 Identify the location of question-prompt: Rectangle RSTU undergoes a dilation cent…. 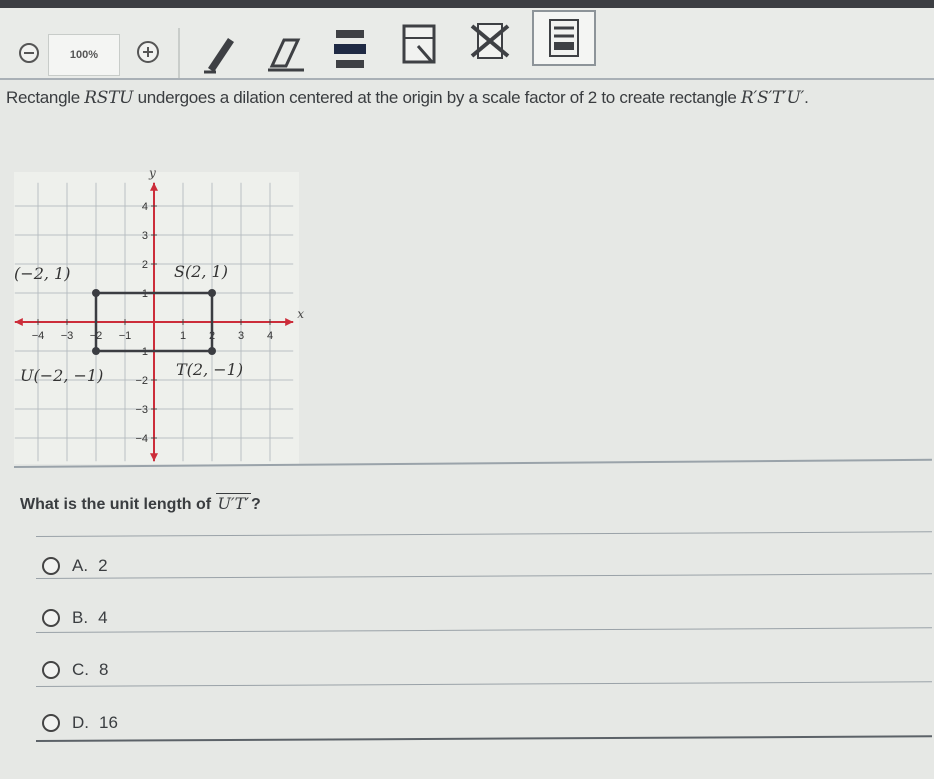
(469, 98).